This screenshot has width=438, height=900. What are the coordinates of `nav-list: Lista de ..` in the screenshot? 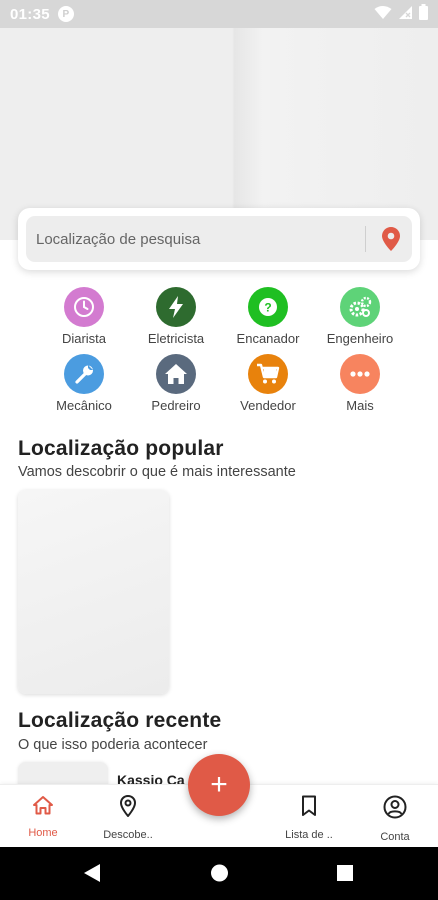 It's located at (309, 818).